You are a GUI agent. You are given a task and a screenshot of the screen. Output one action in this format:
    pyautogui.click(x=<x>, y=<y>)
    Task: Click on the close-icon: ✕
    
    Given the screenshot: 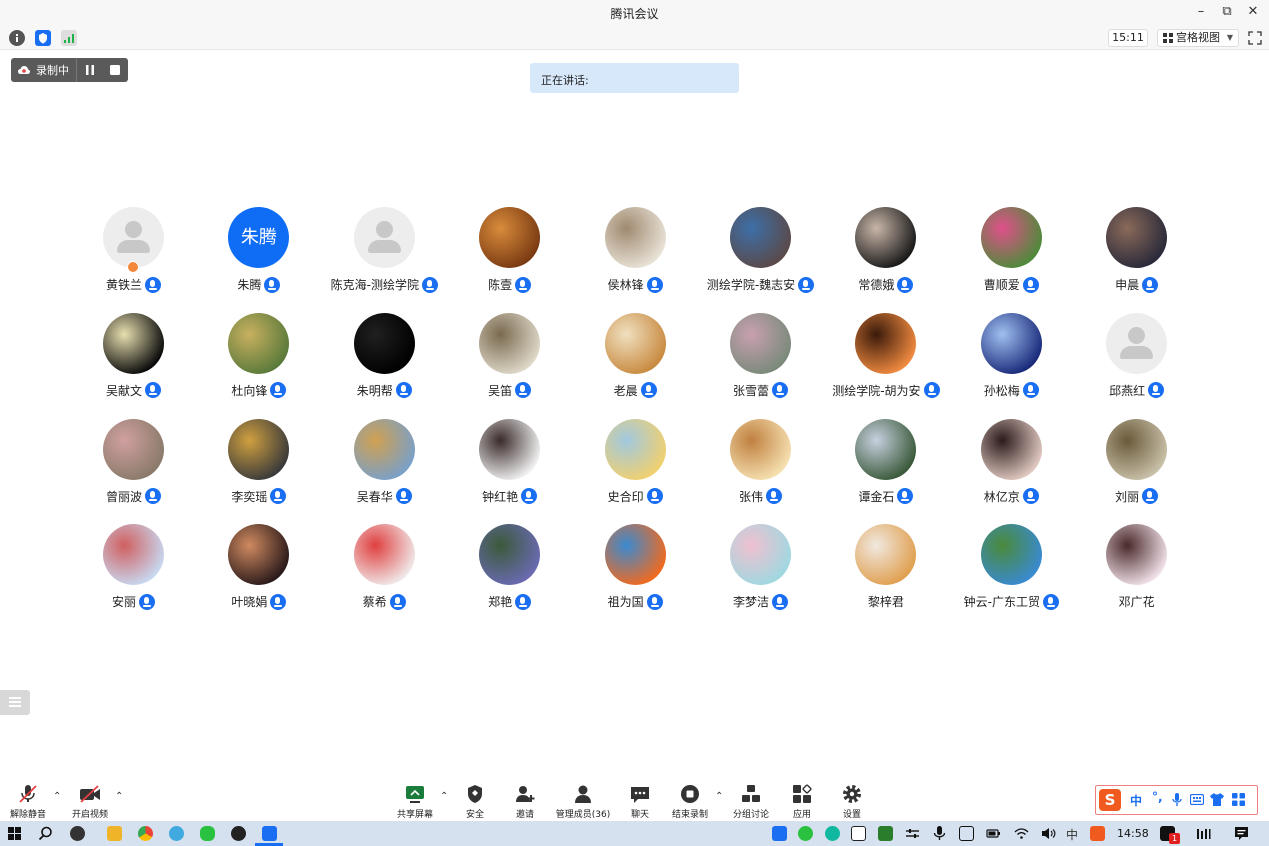 What is the action you would take?
    pyautogui.click(x=1253, y=12)
    